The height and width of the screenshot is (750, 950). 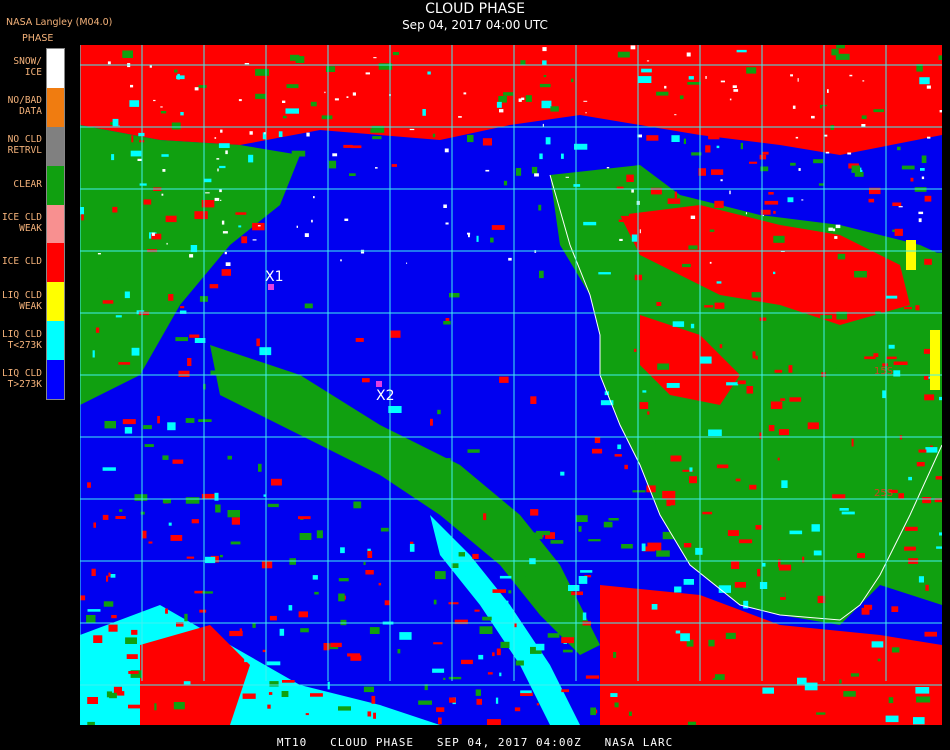 What do you see at coordinates (24, 106) in the screenshot?
I see `legend-label: NO/BAD DATA` at bounding box center [24, 106].